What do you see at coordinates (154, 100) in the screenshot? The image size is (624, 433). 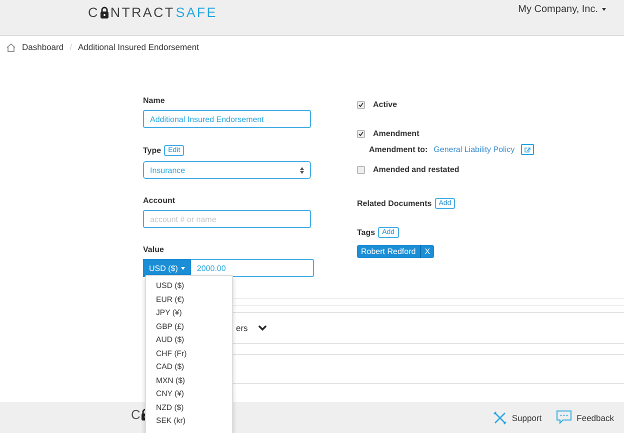 I see `field-label: Name` at bounding box center [154, 100].